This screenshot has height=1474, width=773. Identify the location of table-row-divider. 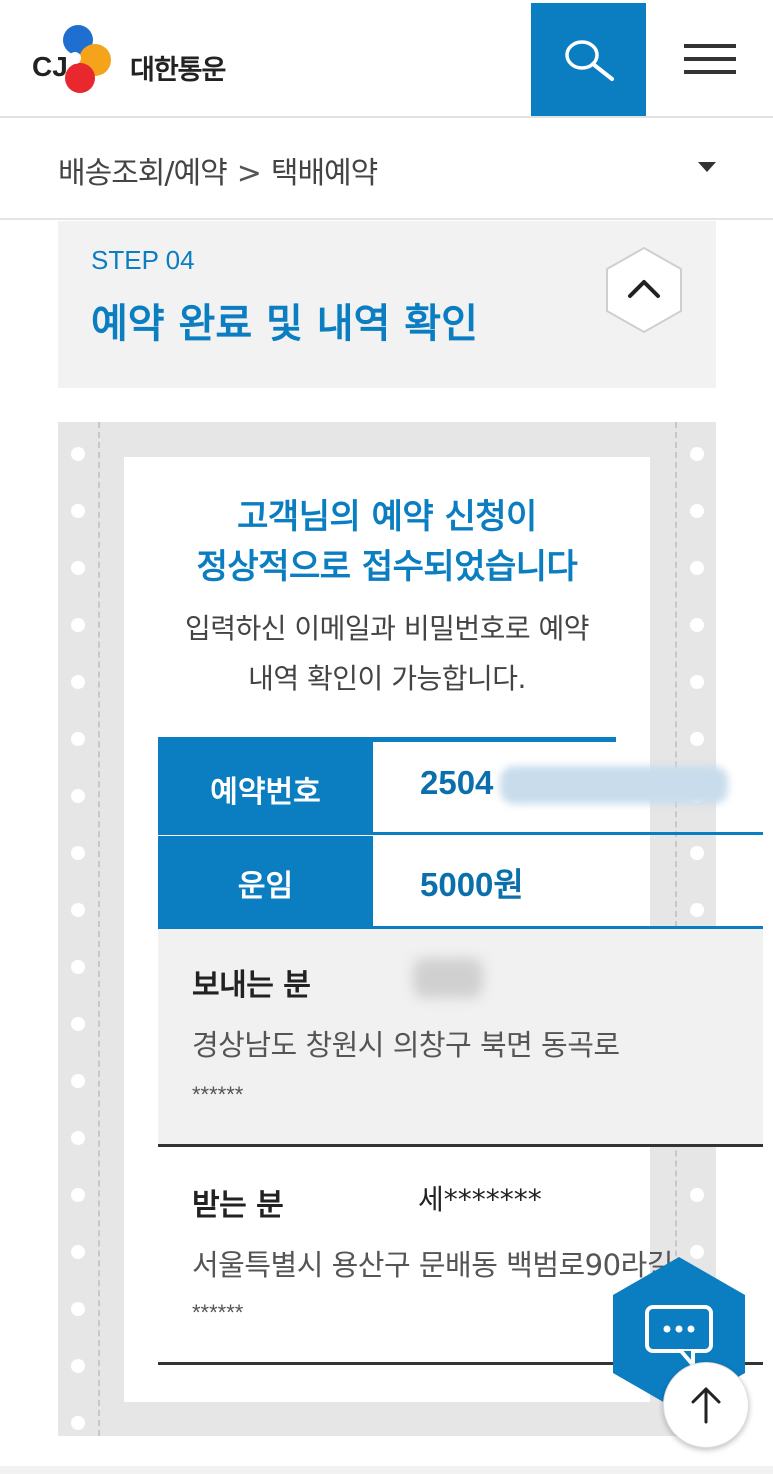
(568, 833).